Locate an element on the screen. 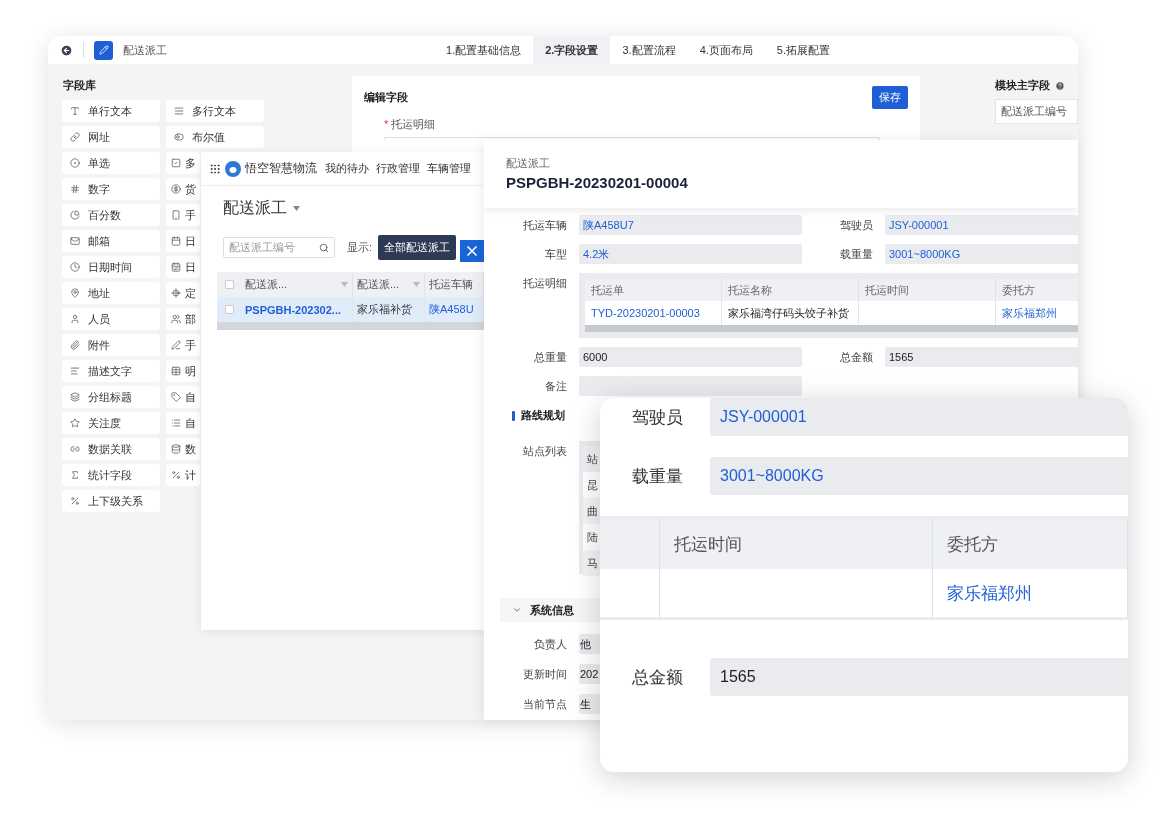 Image resolution: width=1176 pixels, height=828 pixels. step-tab: 1.配置基础信息 is located at coordinates (484, 50).